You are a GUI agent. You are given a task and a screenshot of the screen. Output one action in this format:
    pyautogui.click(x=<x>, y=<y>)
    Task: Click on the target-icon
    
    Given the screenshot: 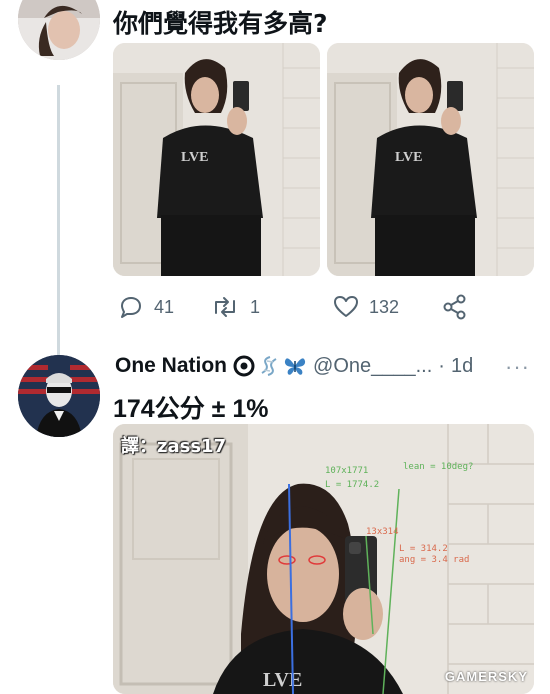 What is the action you would take?
    pyautogui.click(x=244, y=366)
    